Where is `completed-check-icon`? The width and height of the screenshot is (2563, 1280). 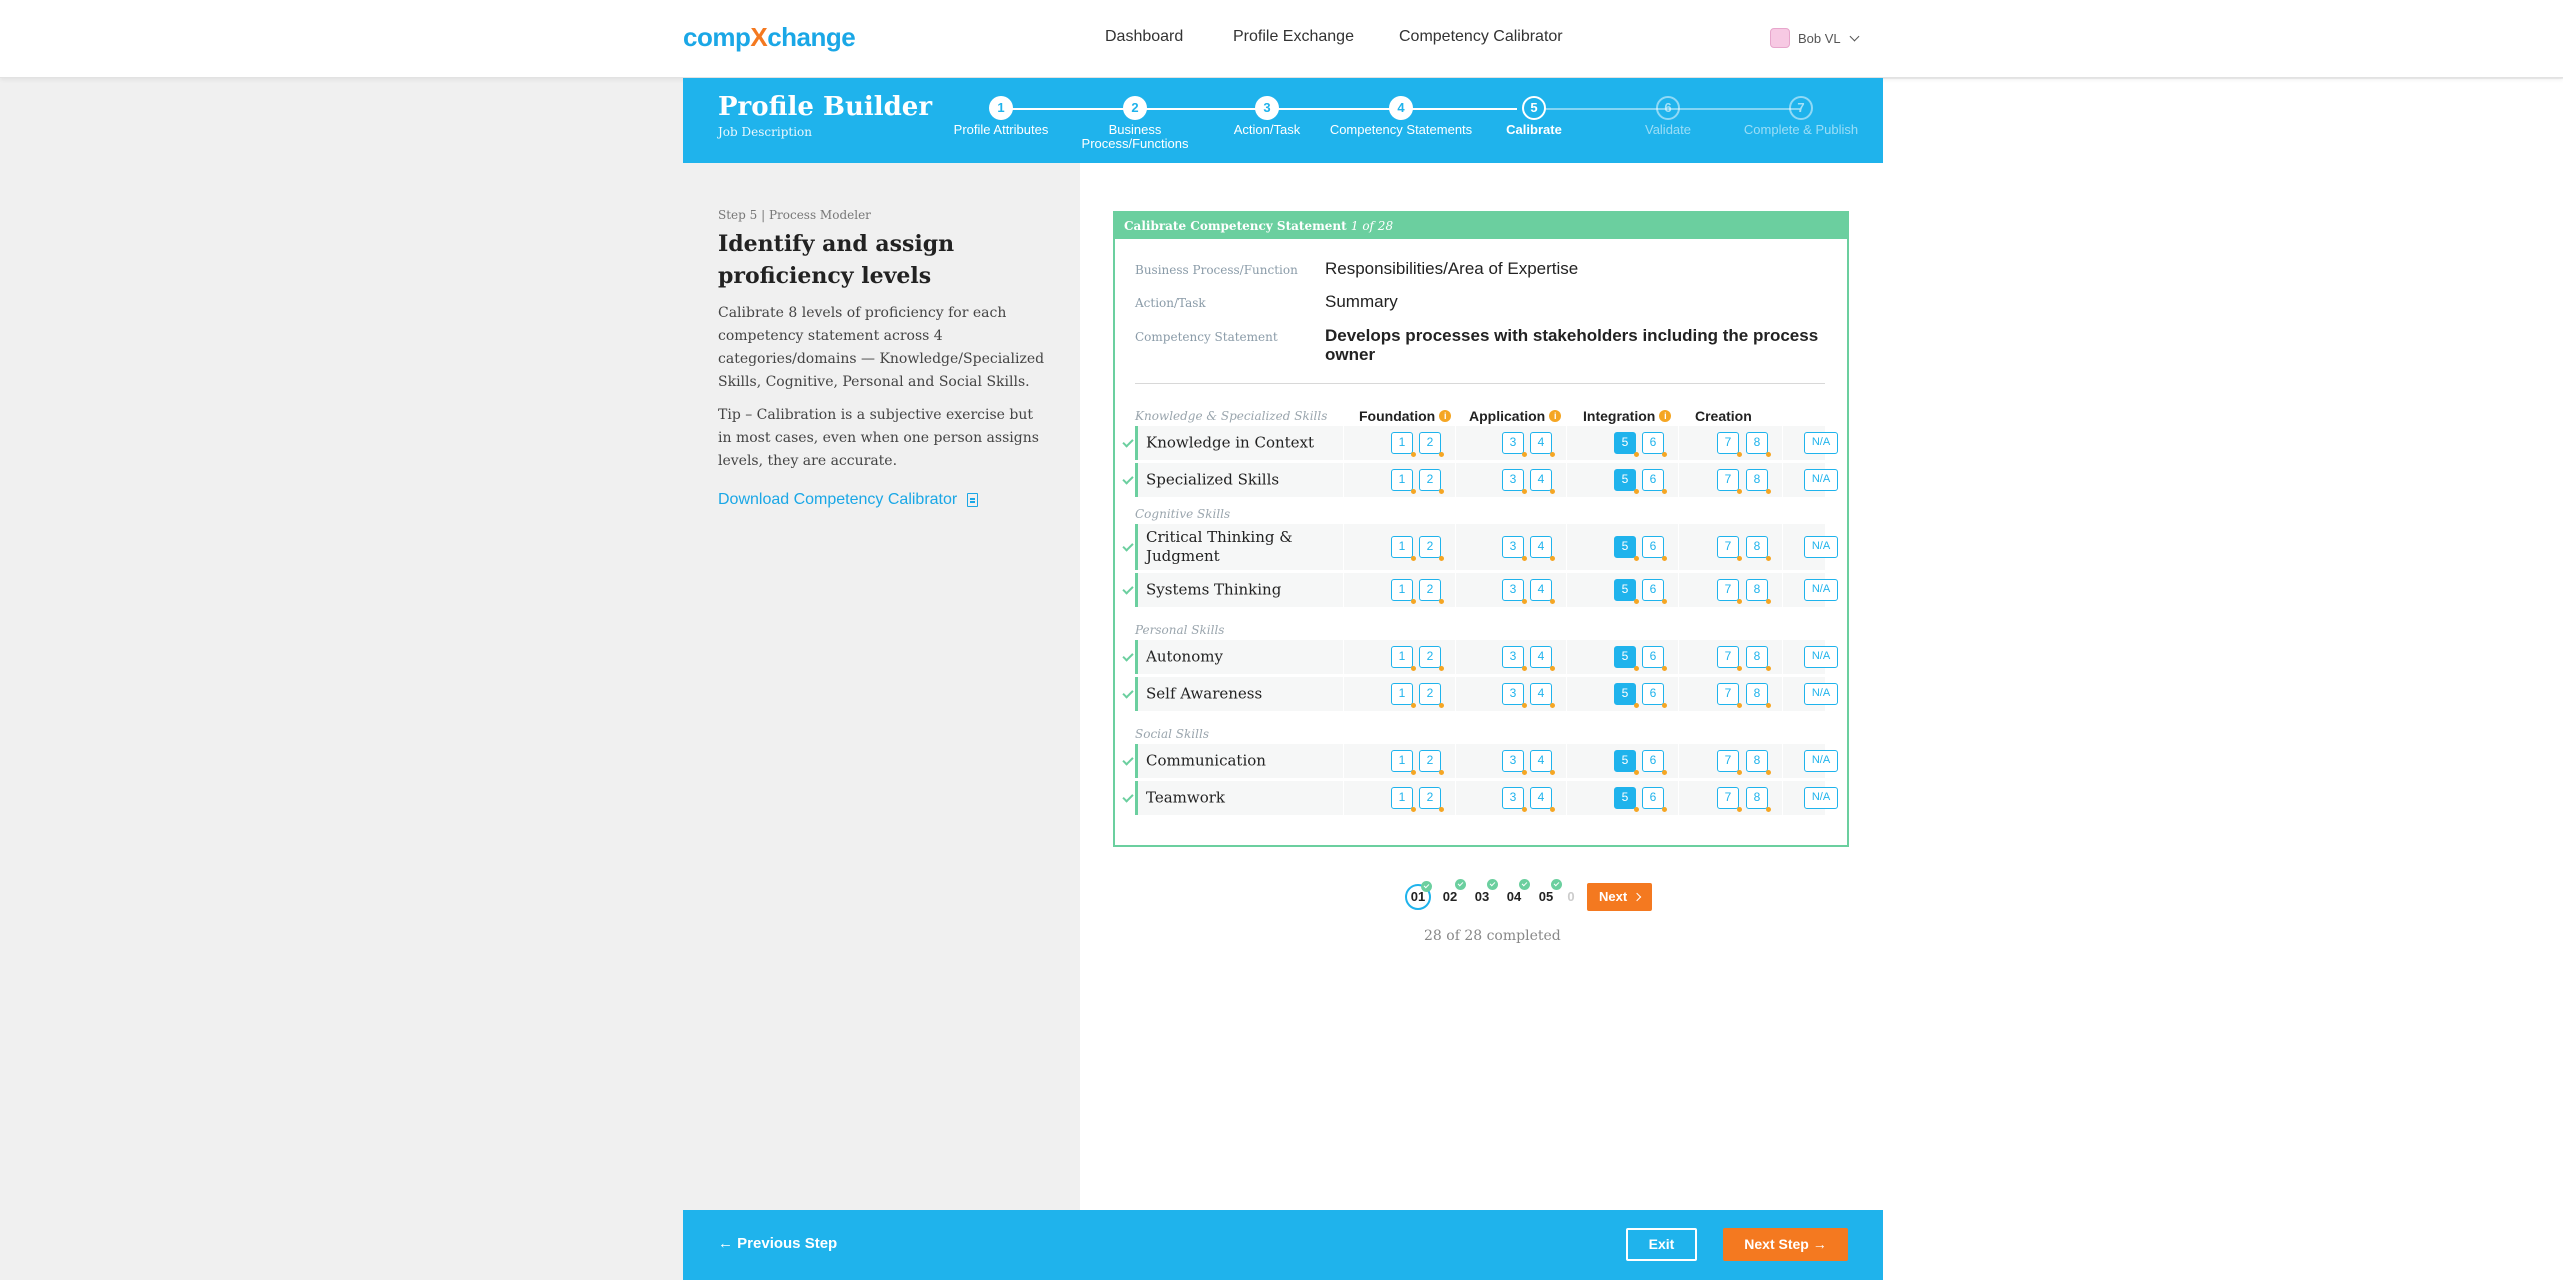
completed-check-icon is located at coordinates (1524, 884).